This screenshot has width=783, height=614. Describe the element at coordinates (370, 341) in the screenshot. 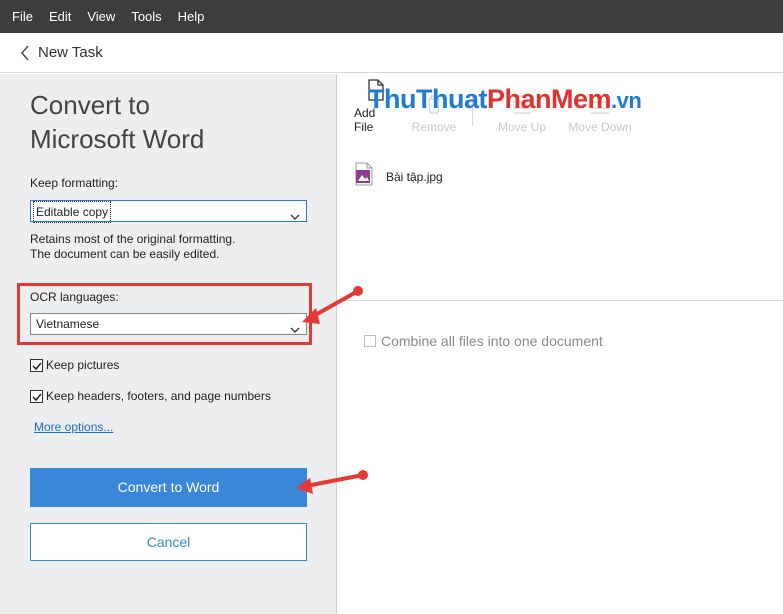

I see `combine-files-checkbox` at that location.